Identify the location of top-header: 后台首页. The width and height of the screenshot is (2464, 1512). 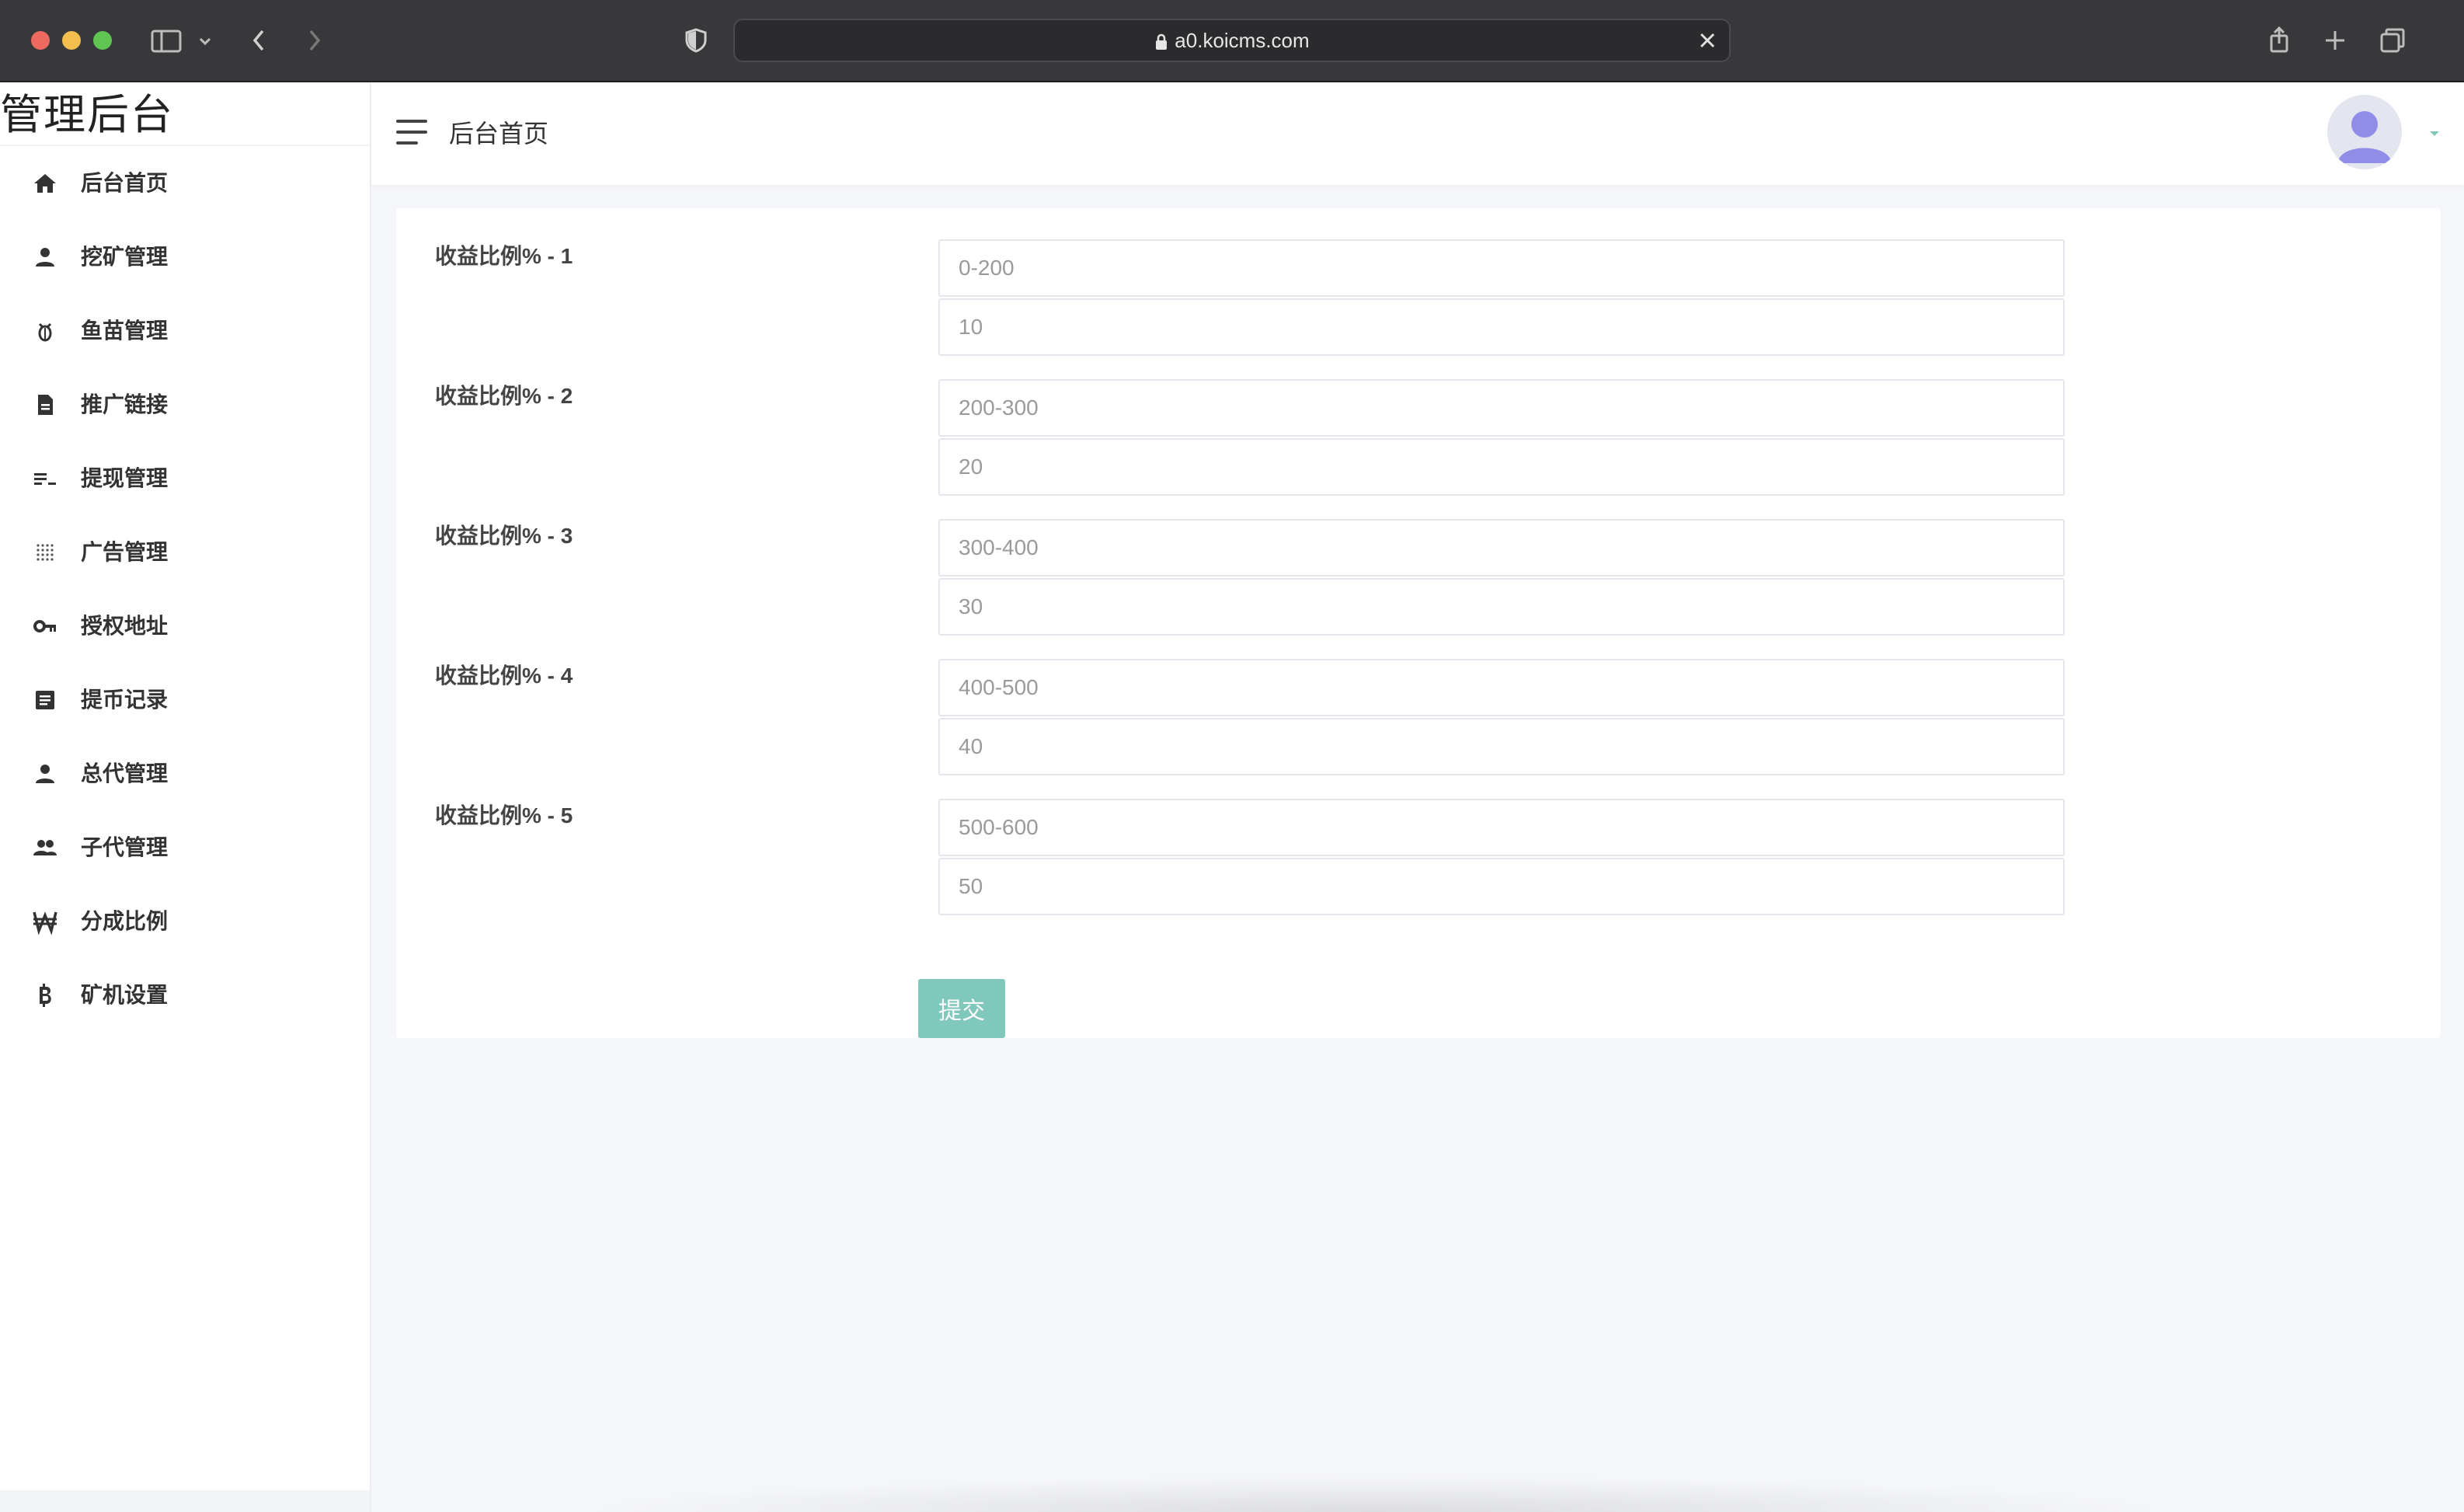
(1418, 133).